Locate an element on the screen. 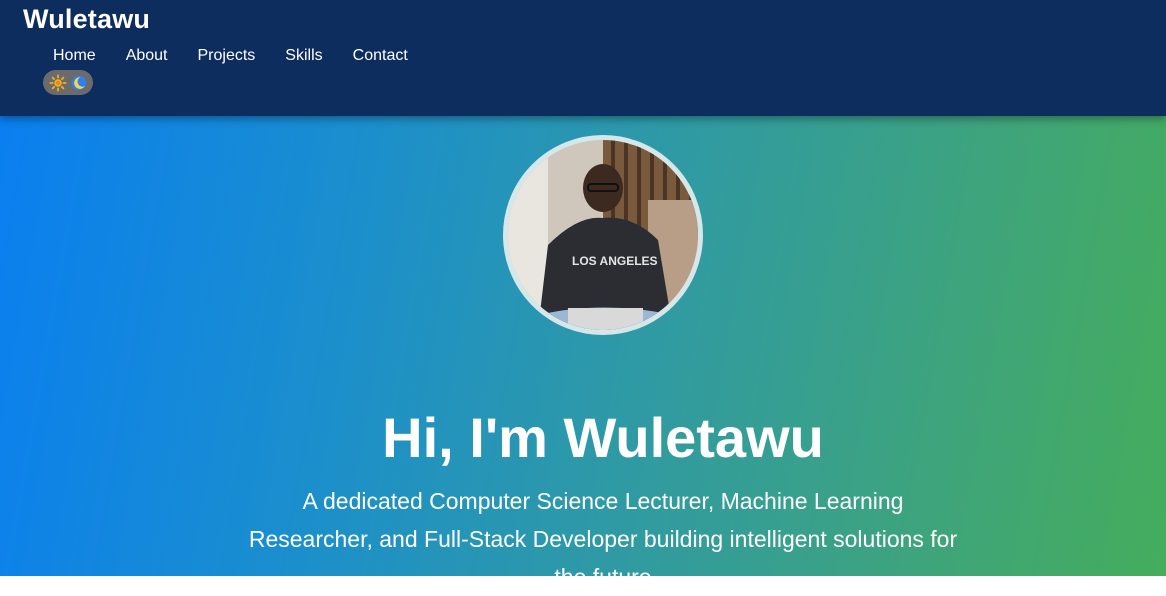 The image size is (1166, 596). svg-text: LOS ANGELES is located at coordinates (615, 261).